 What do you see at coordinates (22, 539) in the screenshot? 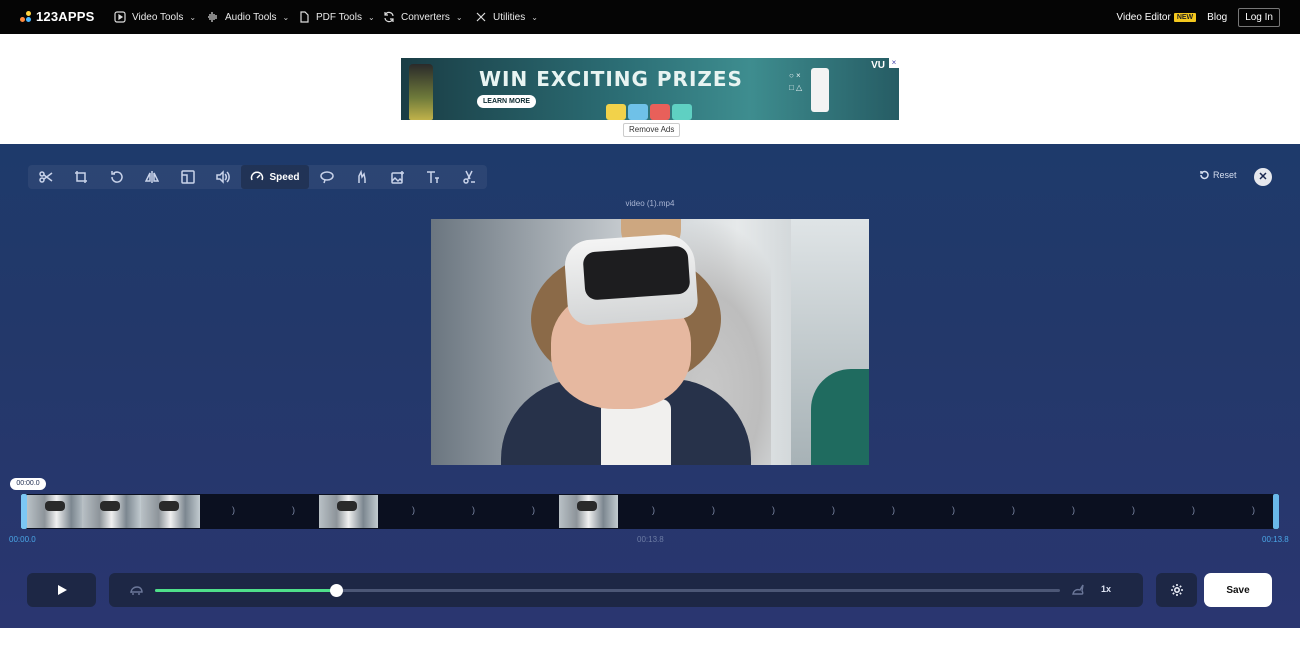
I see `timeline-start-time: 00:00.0` at bounding box center [22, 539].